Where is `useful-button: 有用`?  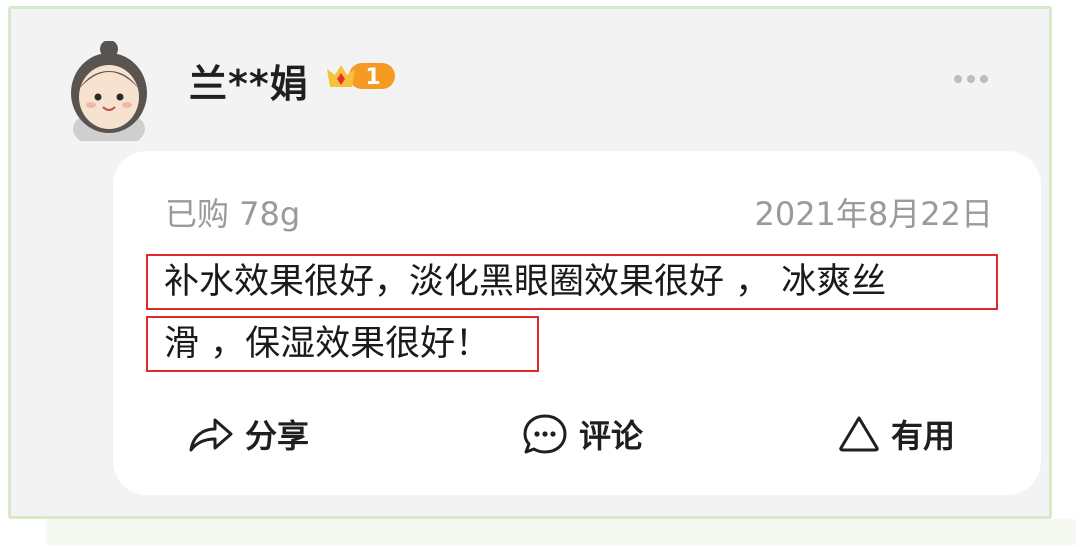 useful-button: 有用 is located at coordinates (896, 434).